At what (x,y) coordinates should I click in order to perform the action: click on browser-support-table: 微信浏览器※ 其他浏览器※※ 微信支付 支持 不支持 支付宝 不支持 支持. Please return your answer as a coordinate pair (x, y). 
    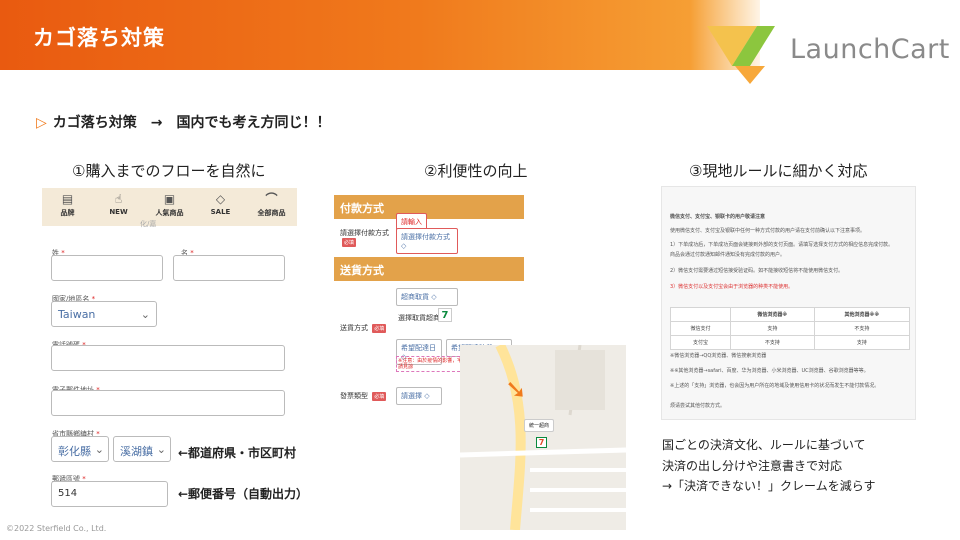
    Looking at the image, I should click on (790, 328).